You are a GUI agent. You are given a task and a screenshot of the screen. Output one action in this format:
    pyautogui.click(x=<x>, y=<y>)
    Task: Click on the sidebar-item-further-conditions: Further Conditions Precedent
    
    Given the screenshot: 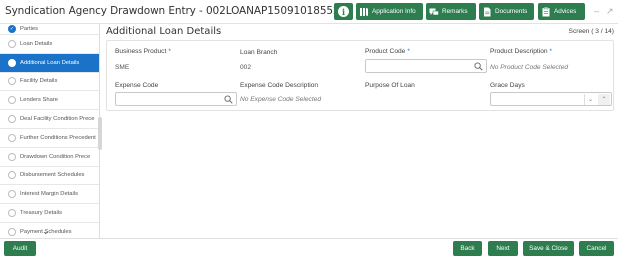 What is the action you would take?
    pyautogui.click(x=49, y=138)
    